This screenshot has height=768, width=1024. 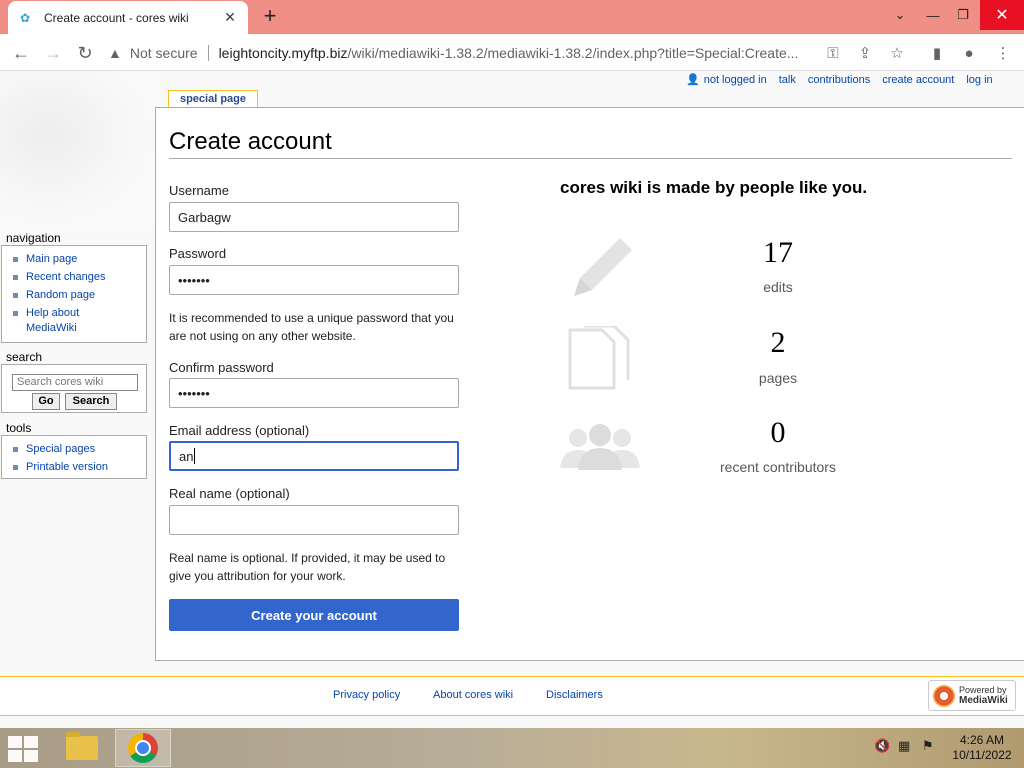 I want to click on window-close-icon: ✕, so click(x=1002, y=15).